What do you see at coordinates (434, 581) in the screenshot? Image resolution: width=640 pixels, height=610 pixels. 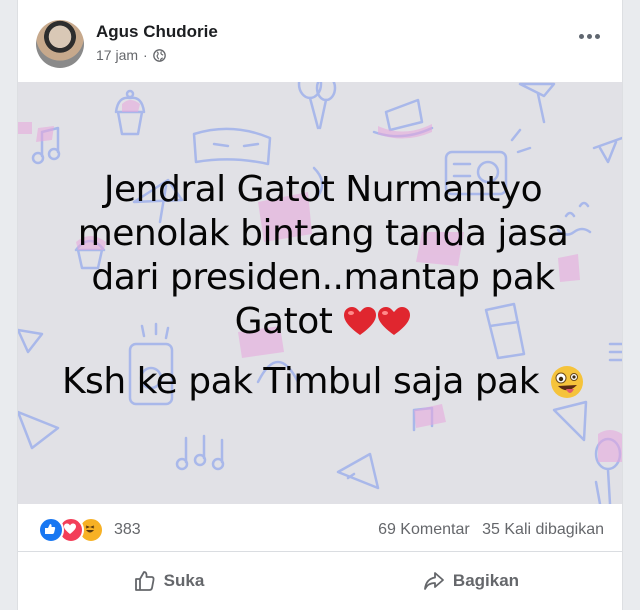 I see `share-arrow-icon` at bounding box center [434, 581].